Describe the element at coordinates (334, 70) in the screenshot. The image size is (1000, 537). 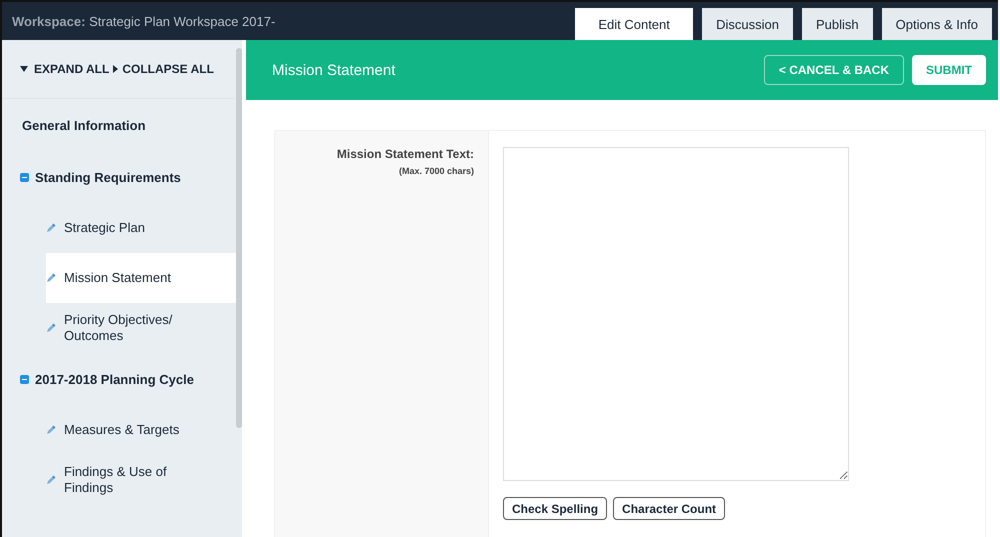
I see `page-title: Mission Statement` at that location.